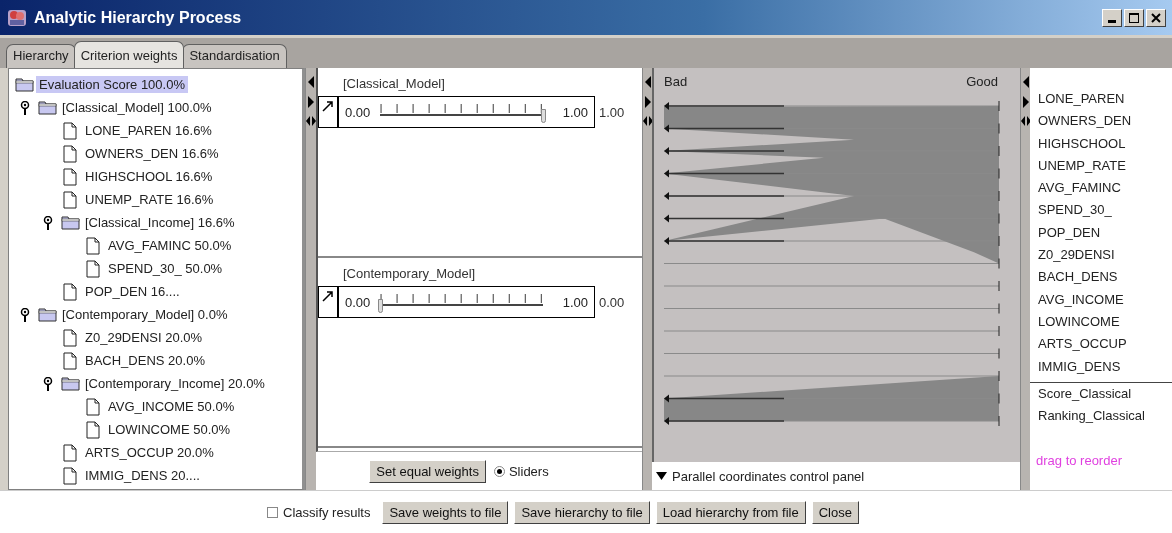  I want to click on tree-item: HIGHSCHOOL 16.6%, so click(149, 176).